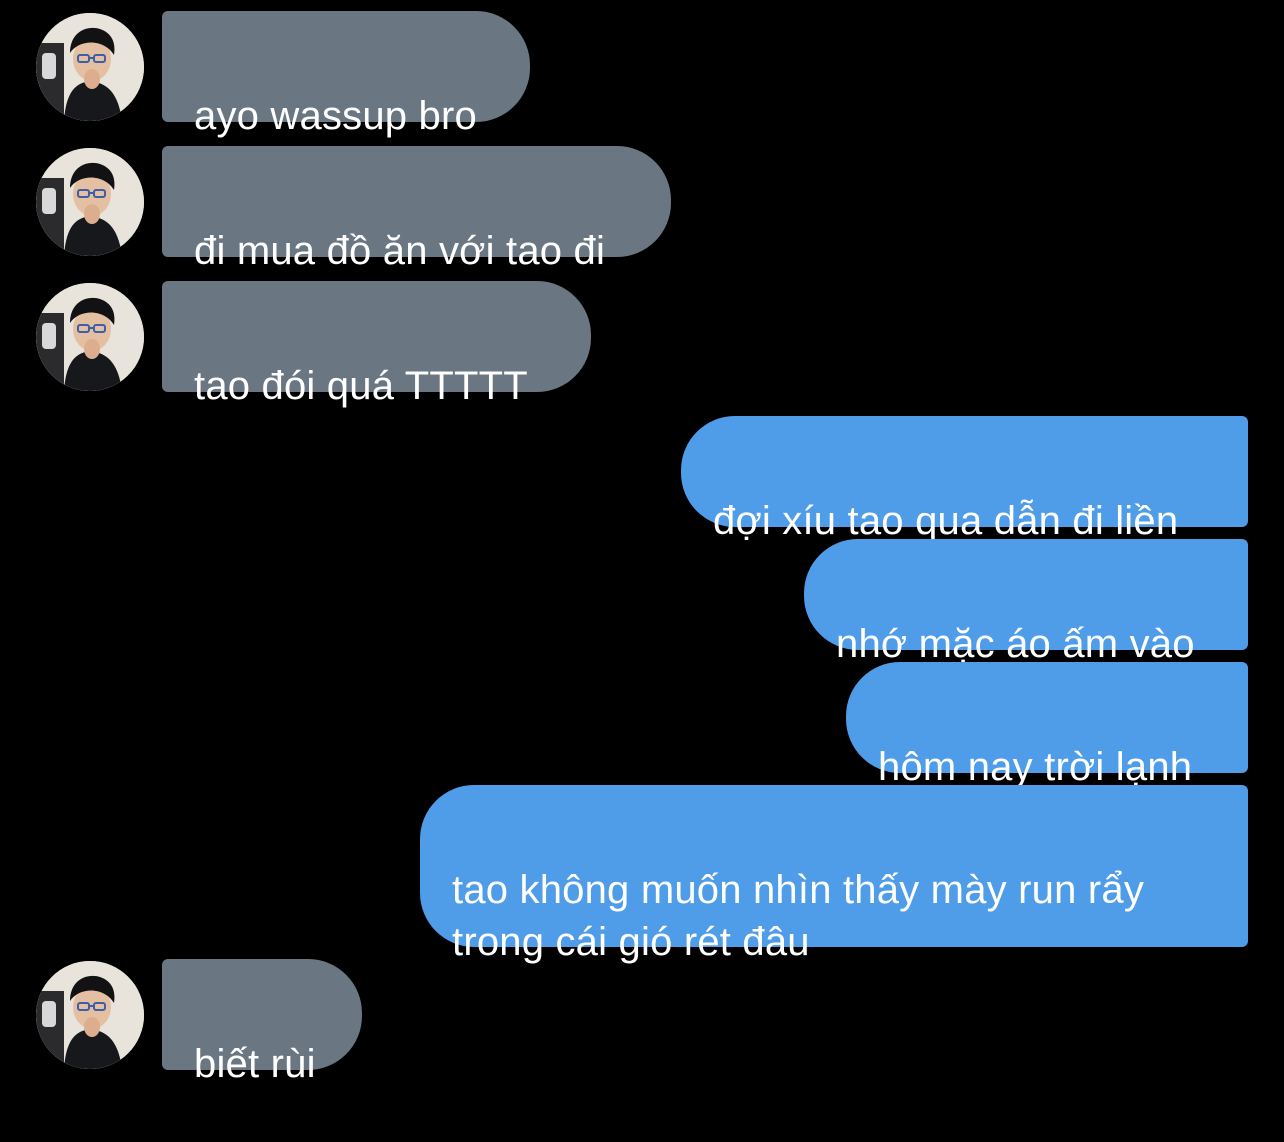 The height and width of the screenshot is (1142, 1284). What do you see at coordinates (1026, 602) in the screenshot?
I see `message-bubble-outgoing: nhớ mặc áo ấm vào` at bounding box center [1026, 602].